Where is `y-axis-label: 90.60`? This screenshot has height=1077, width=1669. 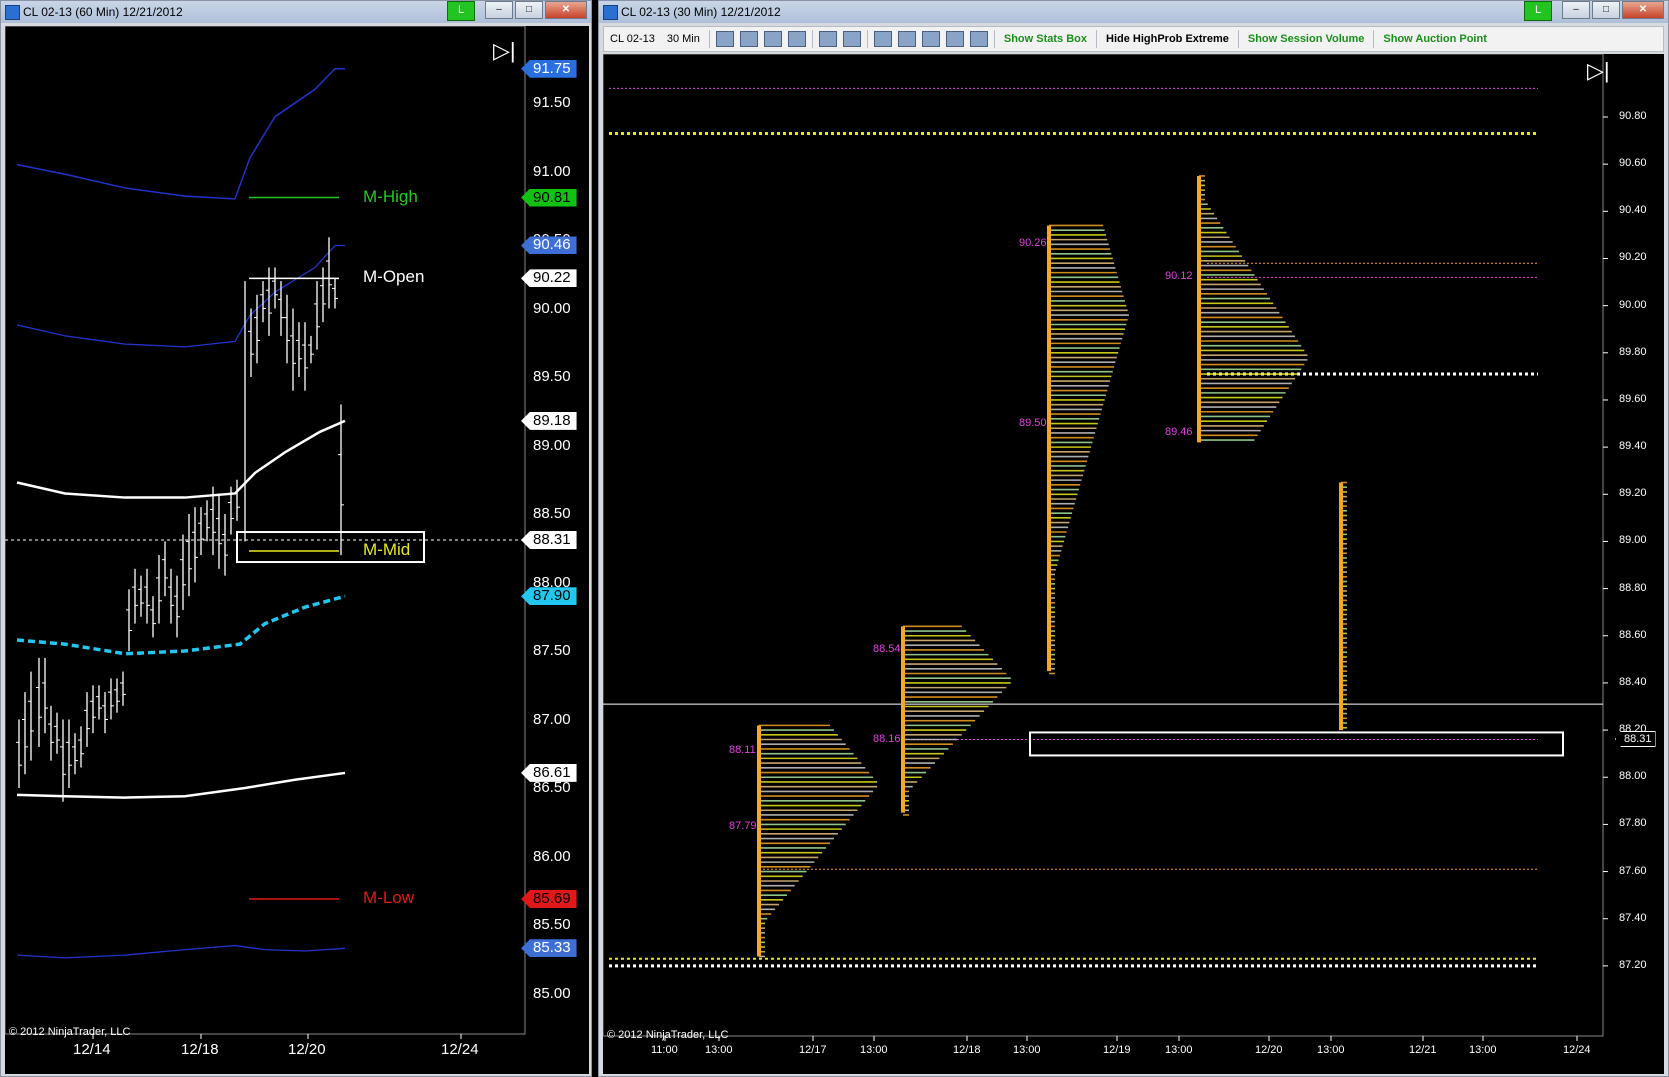 y-axis-label: 90.60 is located at coordinates (1633, 163).